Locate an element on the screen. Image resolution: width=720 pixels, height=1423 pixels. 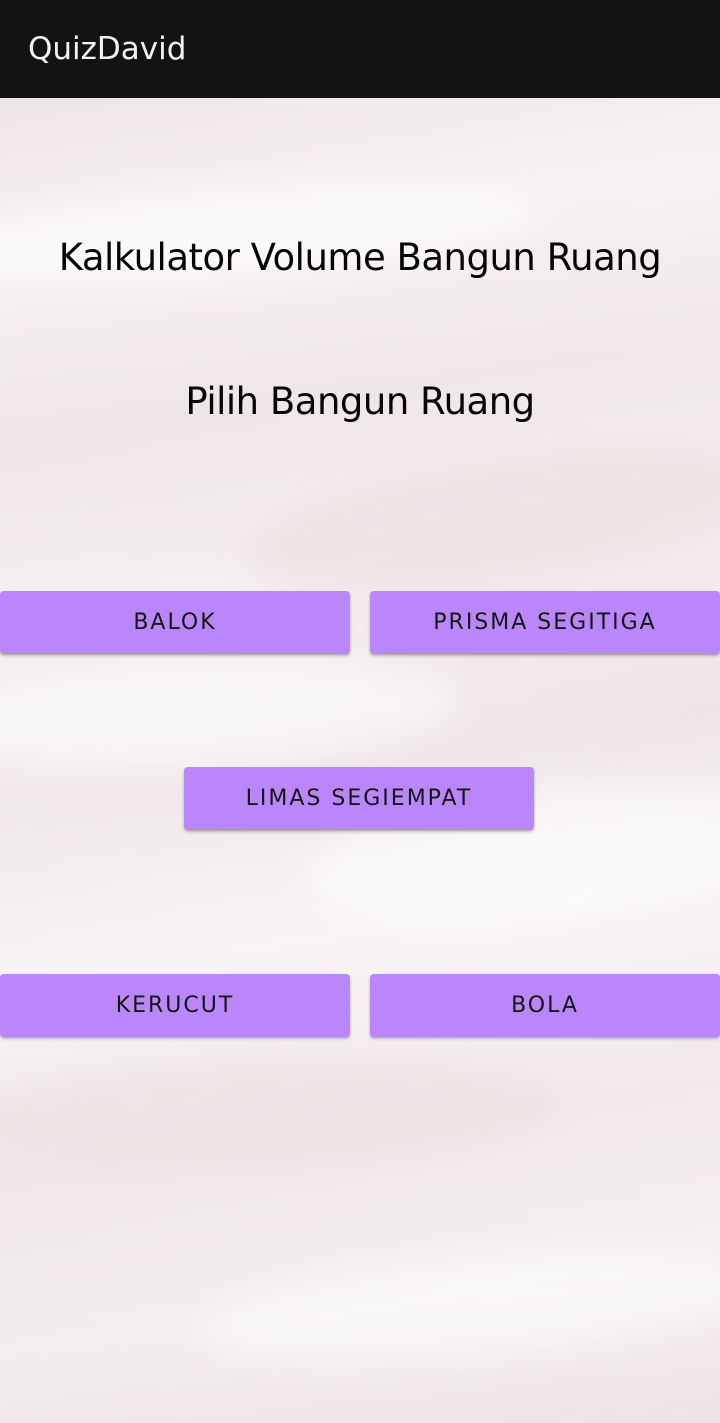
limas-segiempat-button: LIMAS SEGIEMPAT is located at coordinates (359, 798).